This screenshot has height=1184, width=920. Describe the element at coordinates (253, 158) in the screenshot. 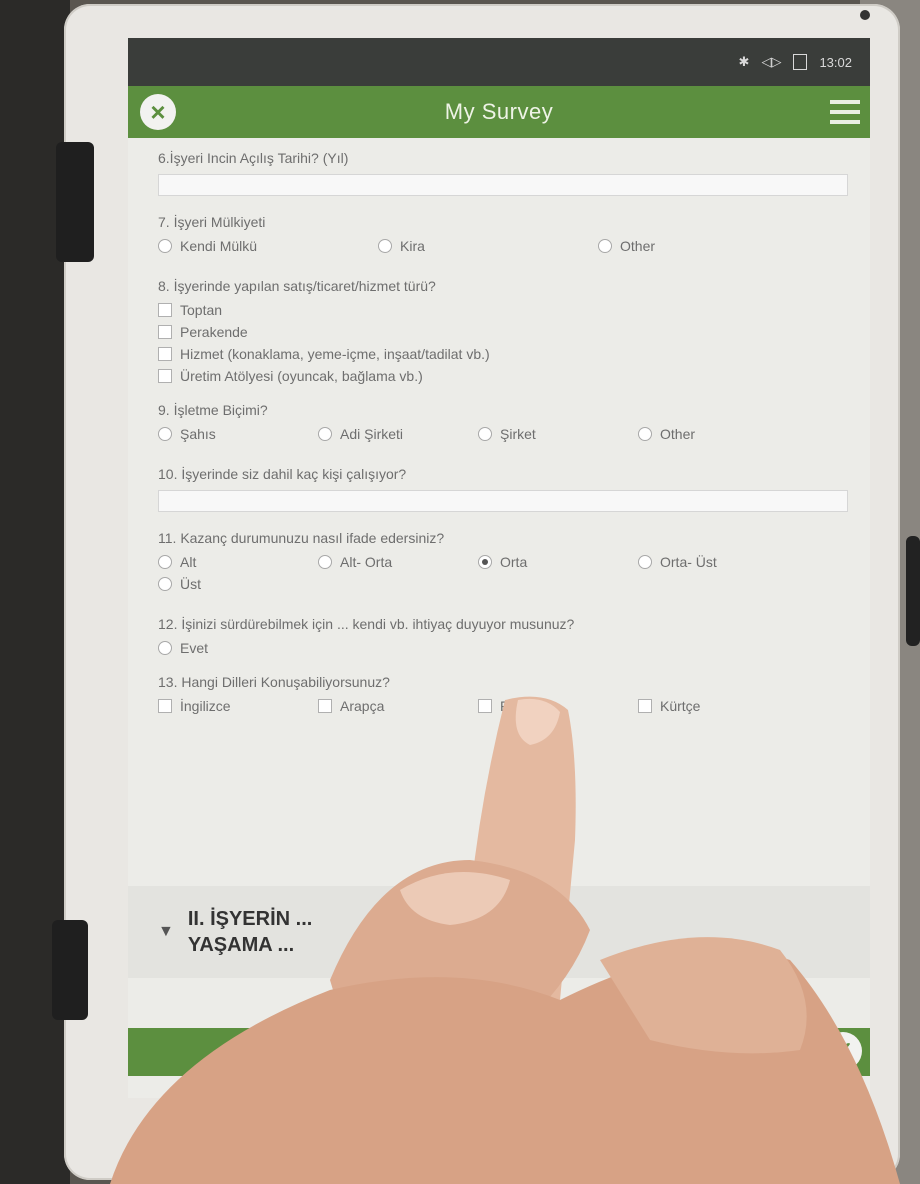

I see `question-6-label: 6.İşyeri Incin Açılış Tarihi? (Yıl)` at that location.